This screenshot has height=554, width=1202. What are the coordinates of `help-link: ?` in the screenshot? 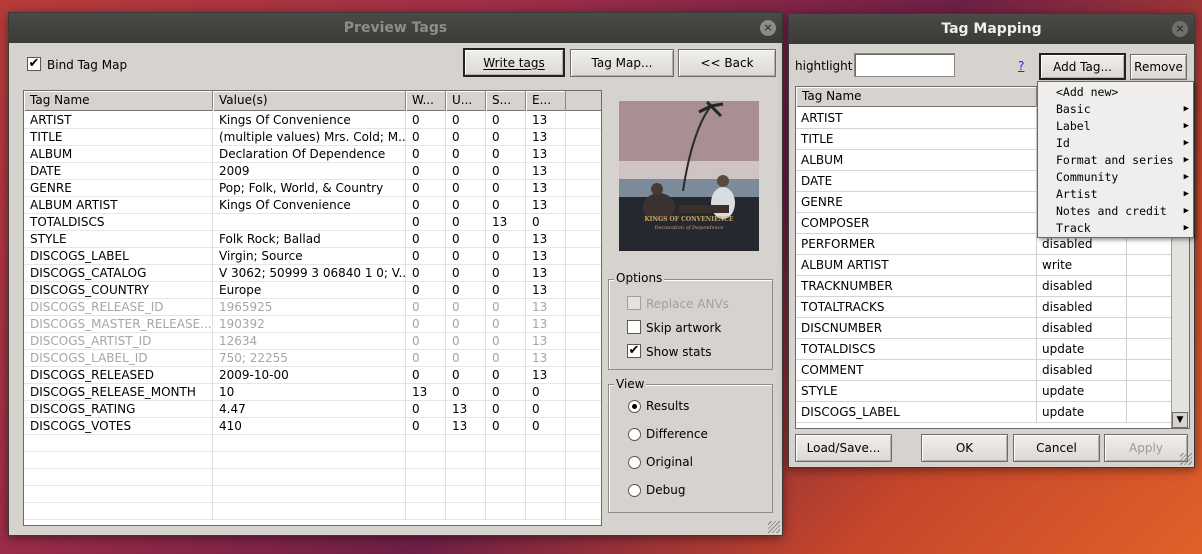 It's located at (1021, 66).